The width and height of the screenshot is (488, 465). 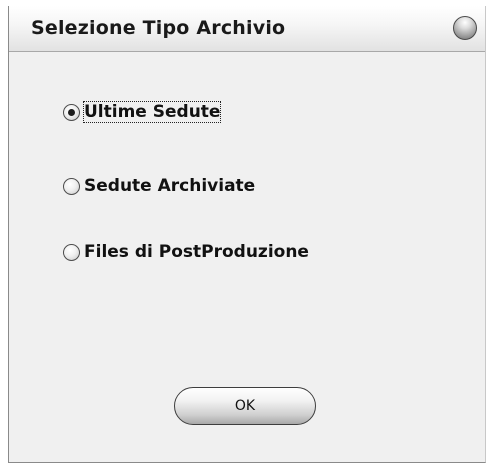 What do you see at coordinates (152, 112) in the screenshot?
I see `radio-label-ultime-sedute: Ultime Sedute` at bounding box center [152, 112].